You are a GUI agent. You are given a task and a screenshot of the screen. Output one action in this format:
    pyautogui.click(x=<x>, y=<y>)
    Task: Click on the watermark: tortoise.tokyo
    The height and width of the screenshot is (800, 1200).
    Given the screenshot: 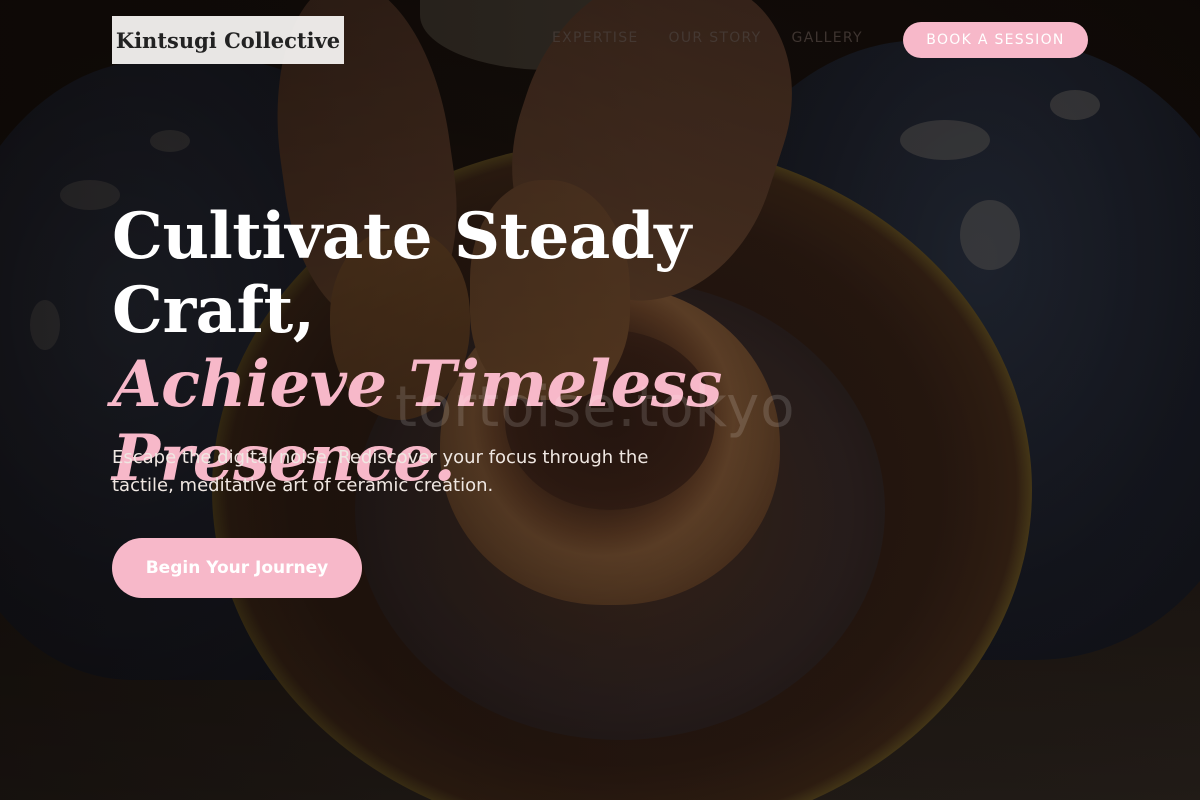 What is the action you would take?
    pyautogui.click(x=595, y=407)
    